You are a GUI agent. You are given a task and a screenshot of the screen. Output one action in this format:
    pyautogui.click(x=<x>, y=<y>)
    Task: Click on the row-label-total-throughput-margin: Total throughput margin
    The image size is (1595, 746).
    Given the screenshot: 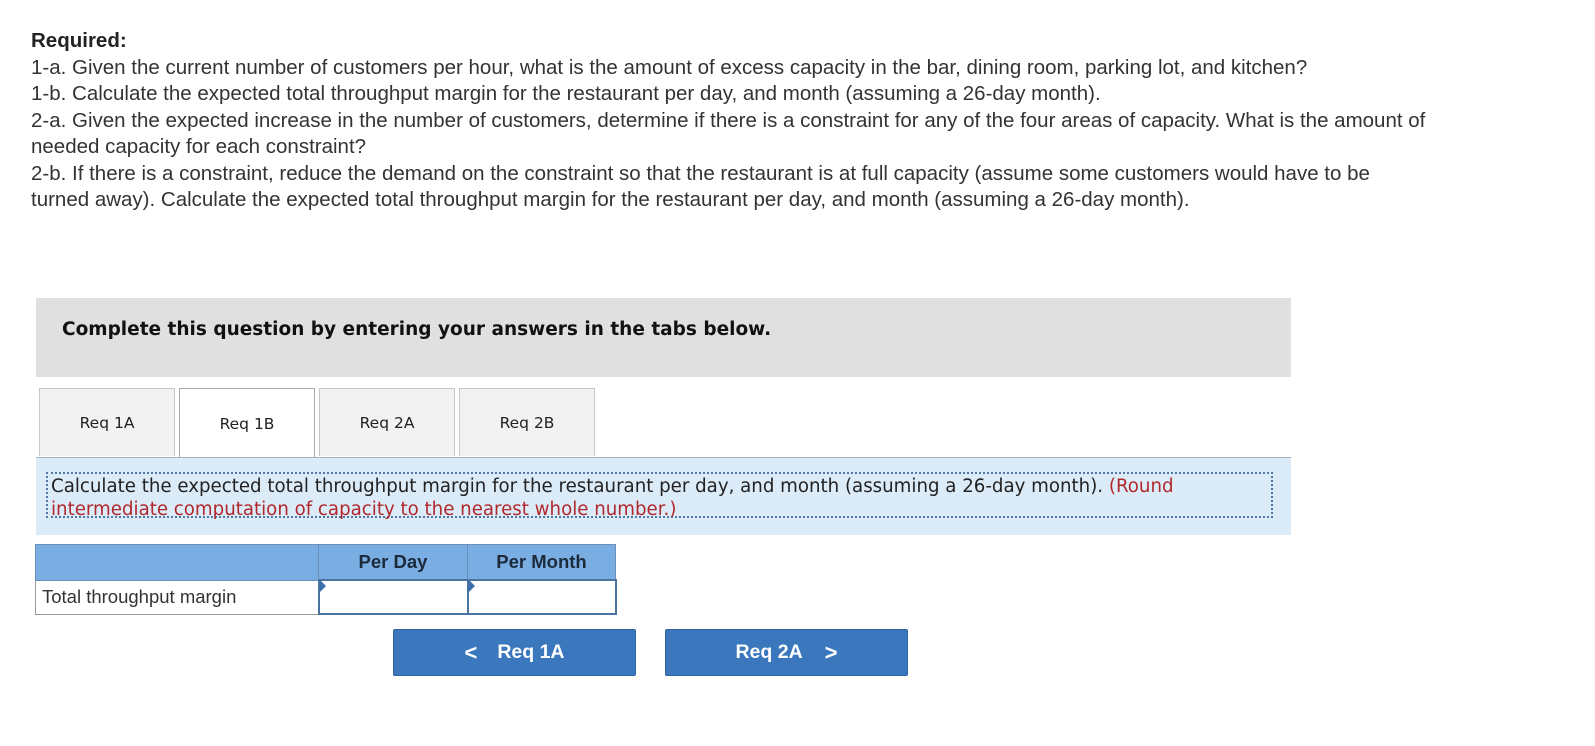 What is the action you would take?
    pyautogui.click(x=177, y=597)
    